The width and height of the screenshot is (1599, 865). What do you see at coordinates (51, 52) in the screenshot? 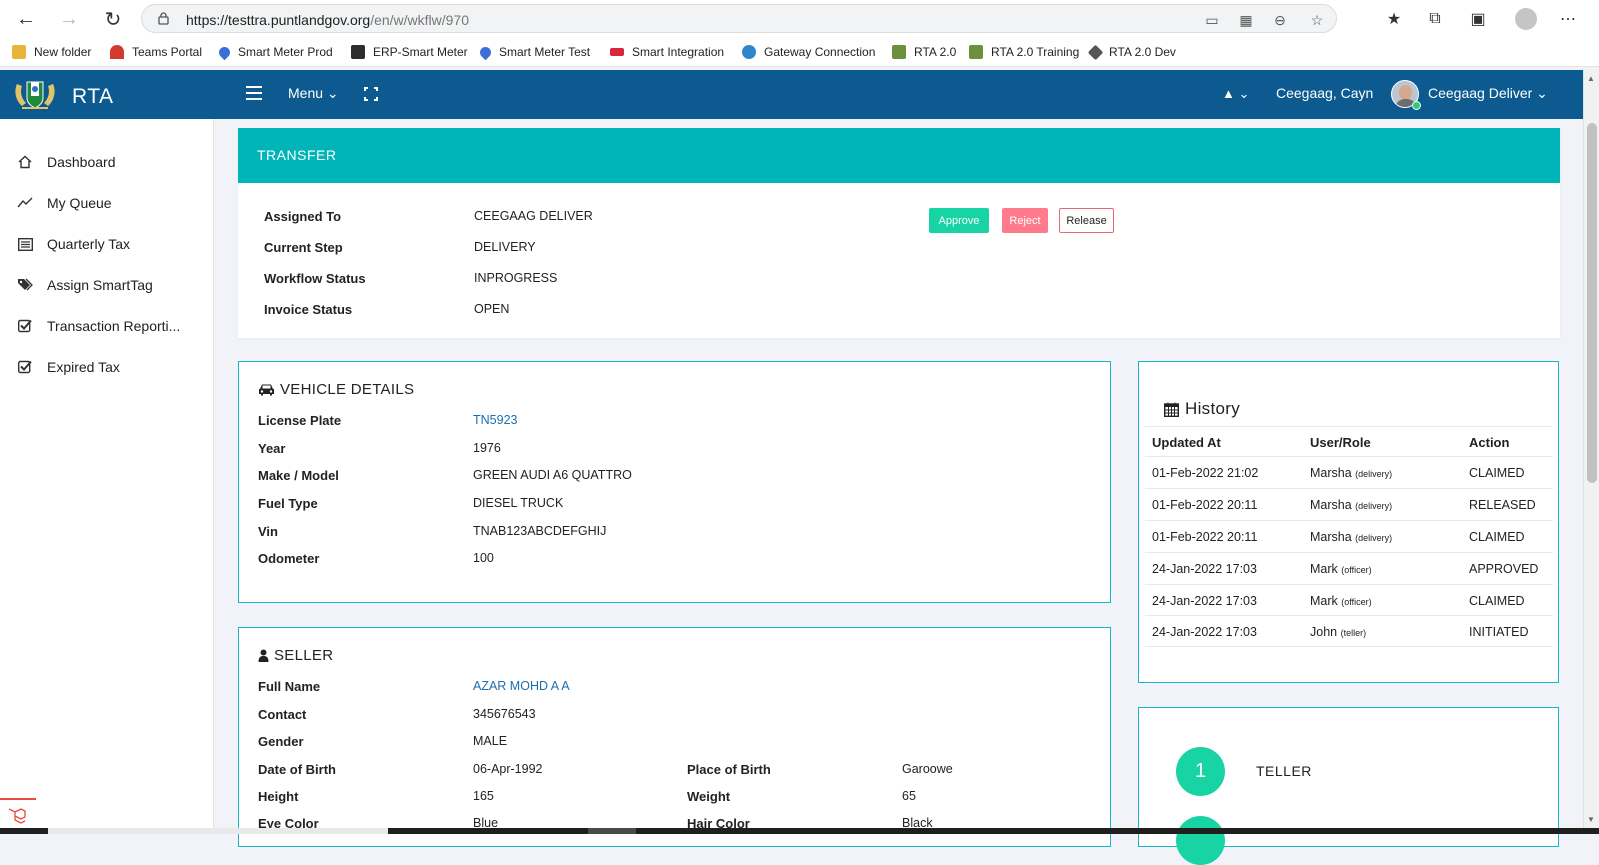
I see `bookmark-new-folder: New folder` at bounding box center [51, 52].